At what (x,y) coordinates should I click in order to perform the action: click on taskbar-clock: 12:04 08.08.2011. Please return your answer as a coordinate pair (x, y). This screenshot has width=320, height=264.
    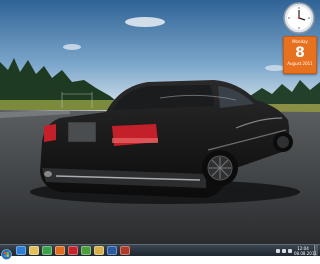
    Looking at the image, I should click on (305, 251).